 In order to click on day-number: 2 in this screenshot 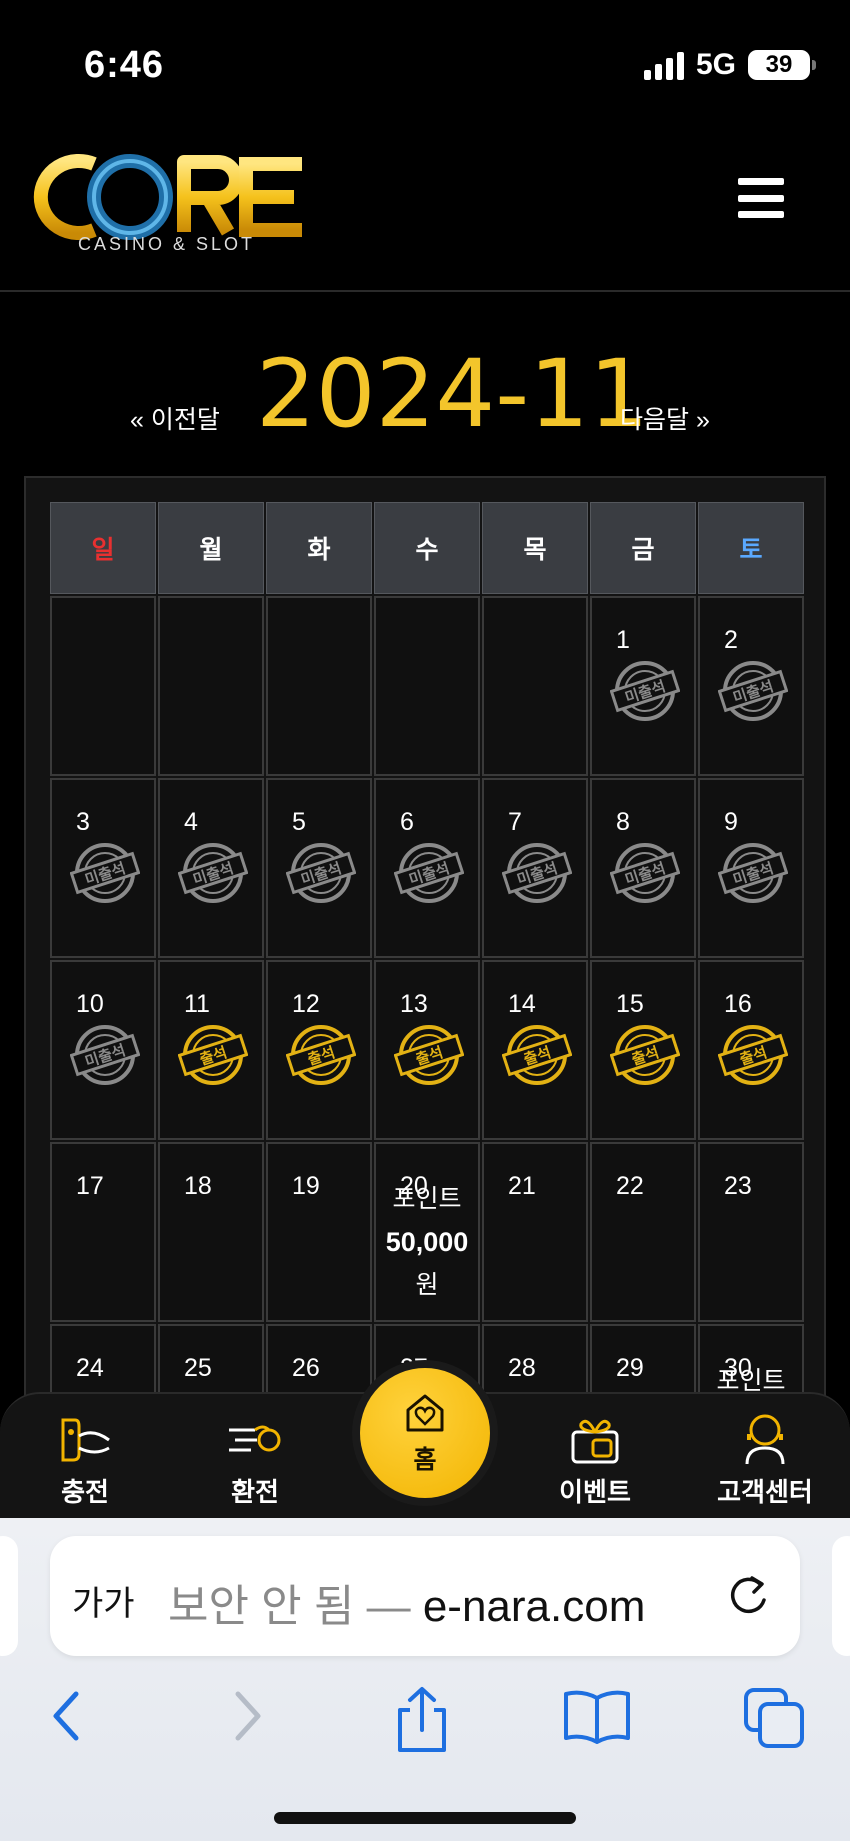, I will do `click(731, 640)`.